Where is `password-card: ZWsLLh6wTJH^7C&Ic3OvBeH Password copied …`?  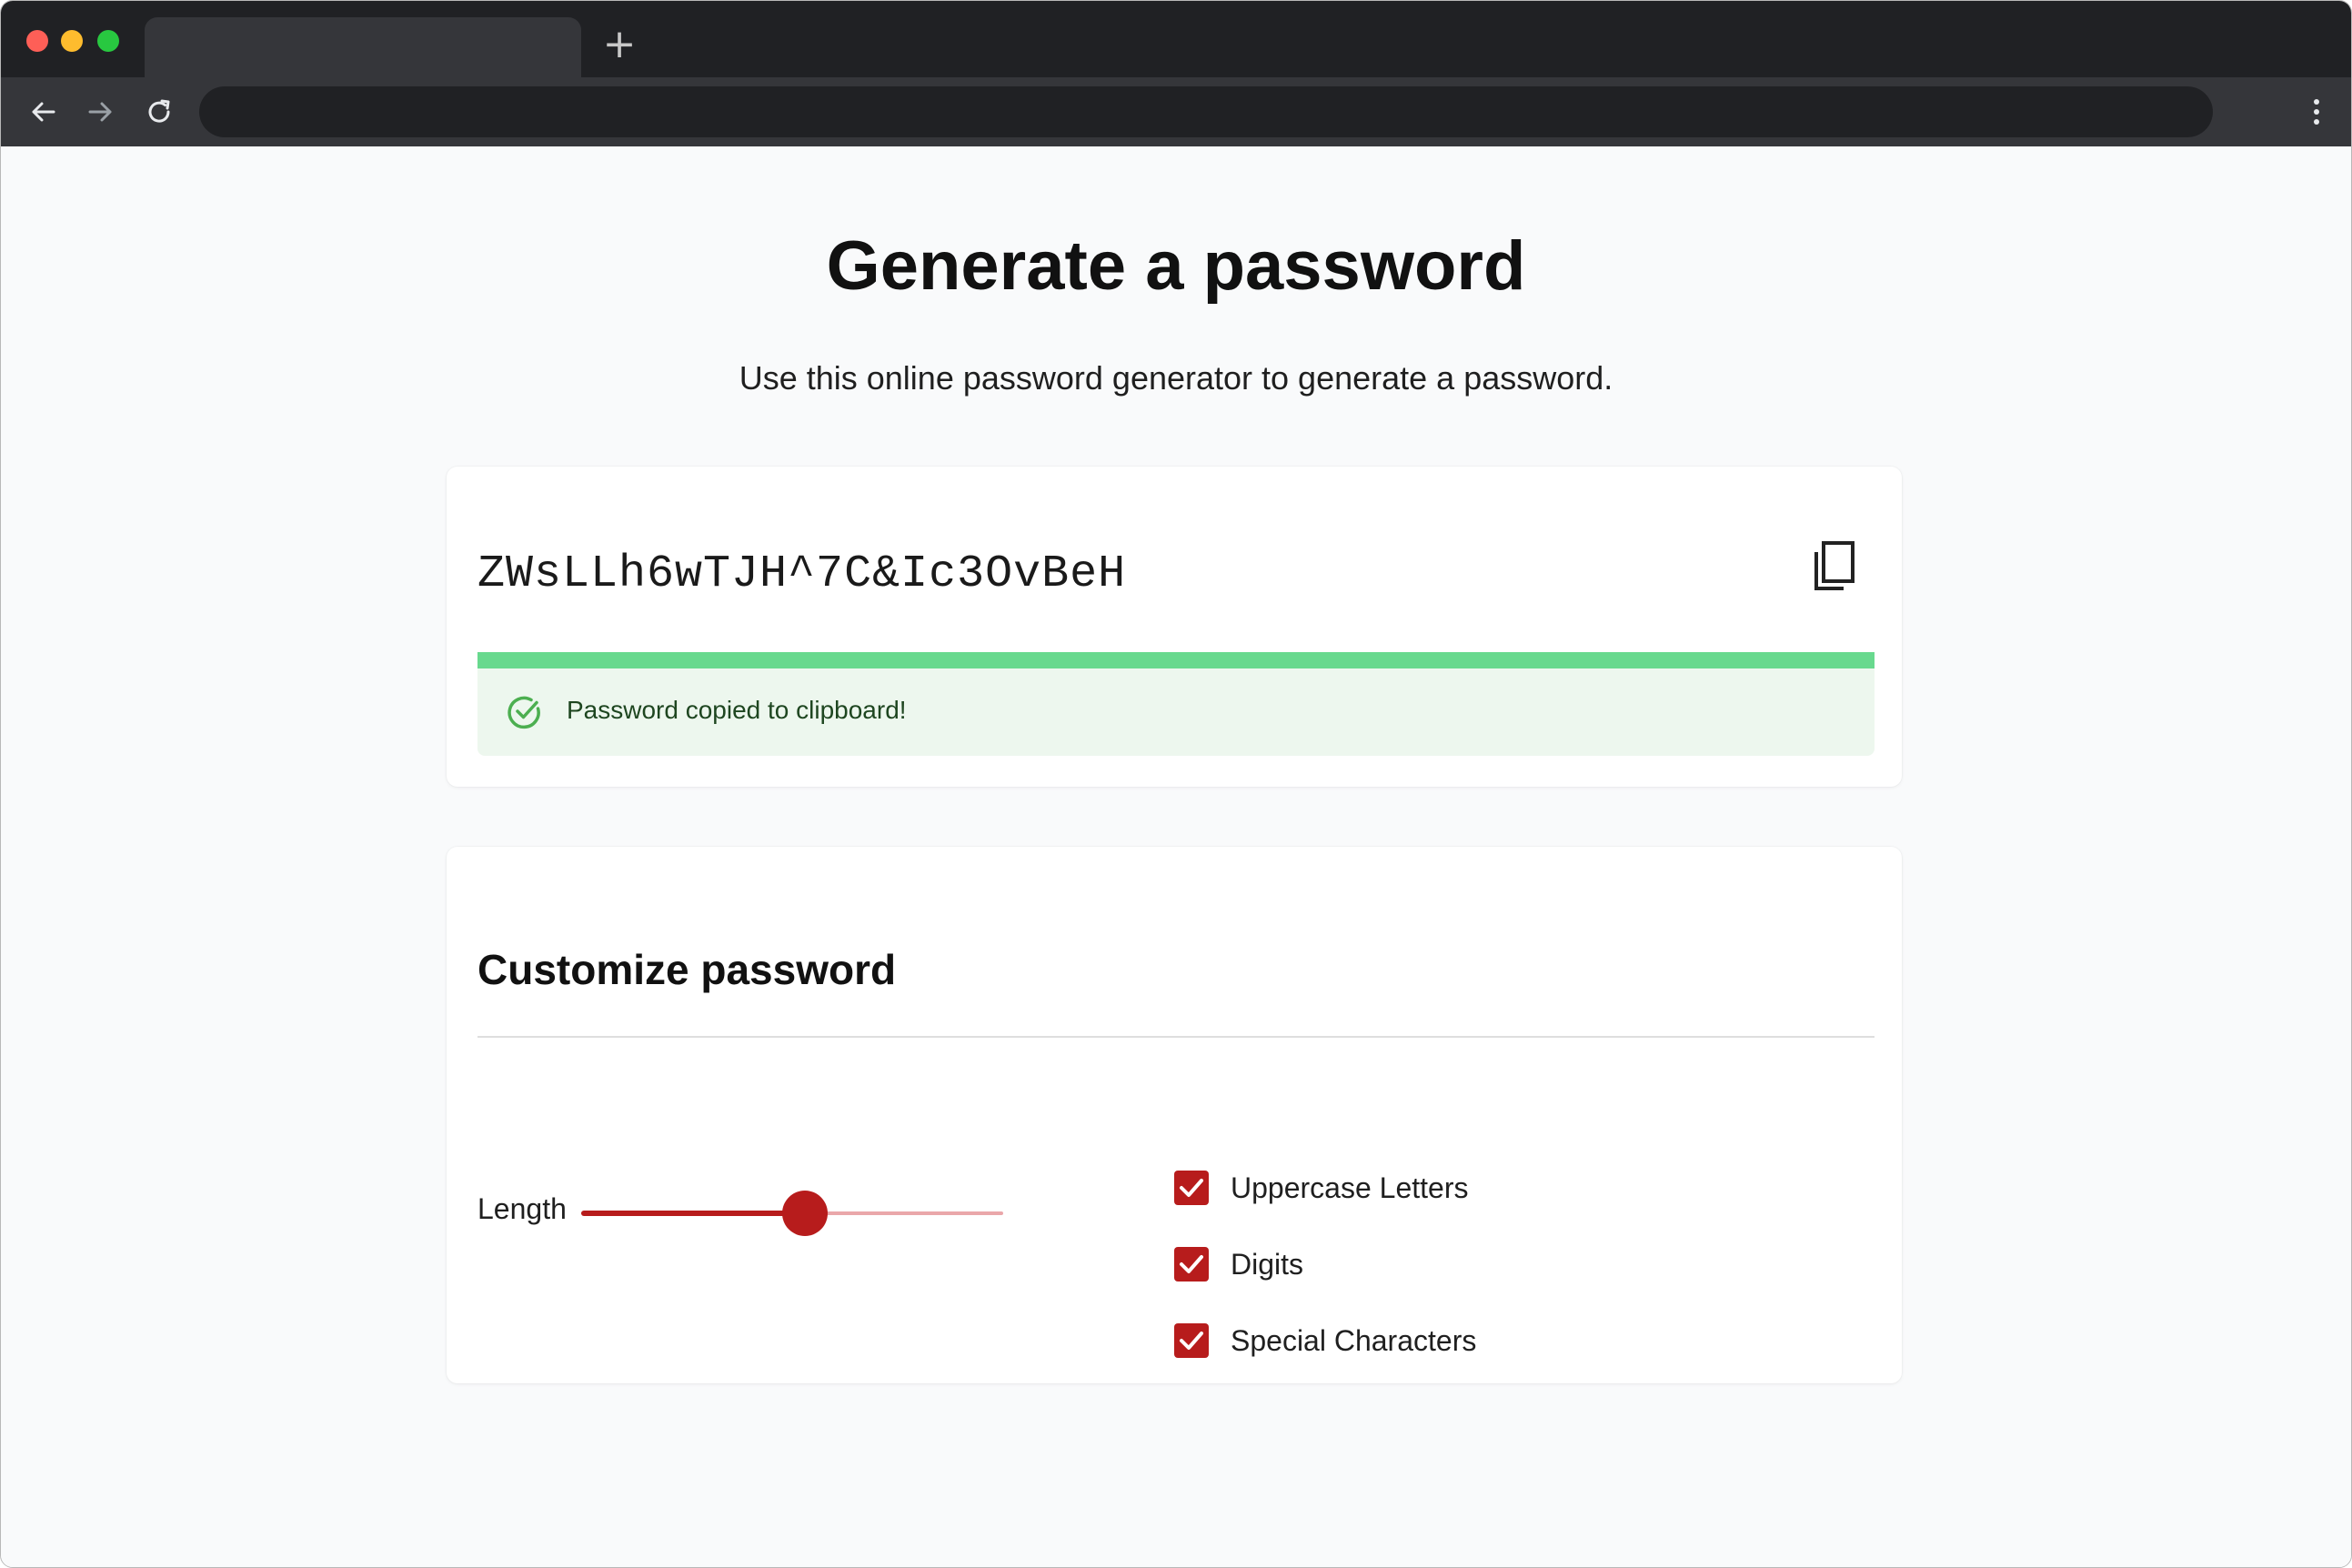
password-card: ZWsLLh6wTJH^7C&Ic3OvBeH Password copied … is located at coordinates (1174, 627).